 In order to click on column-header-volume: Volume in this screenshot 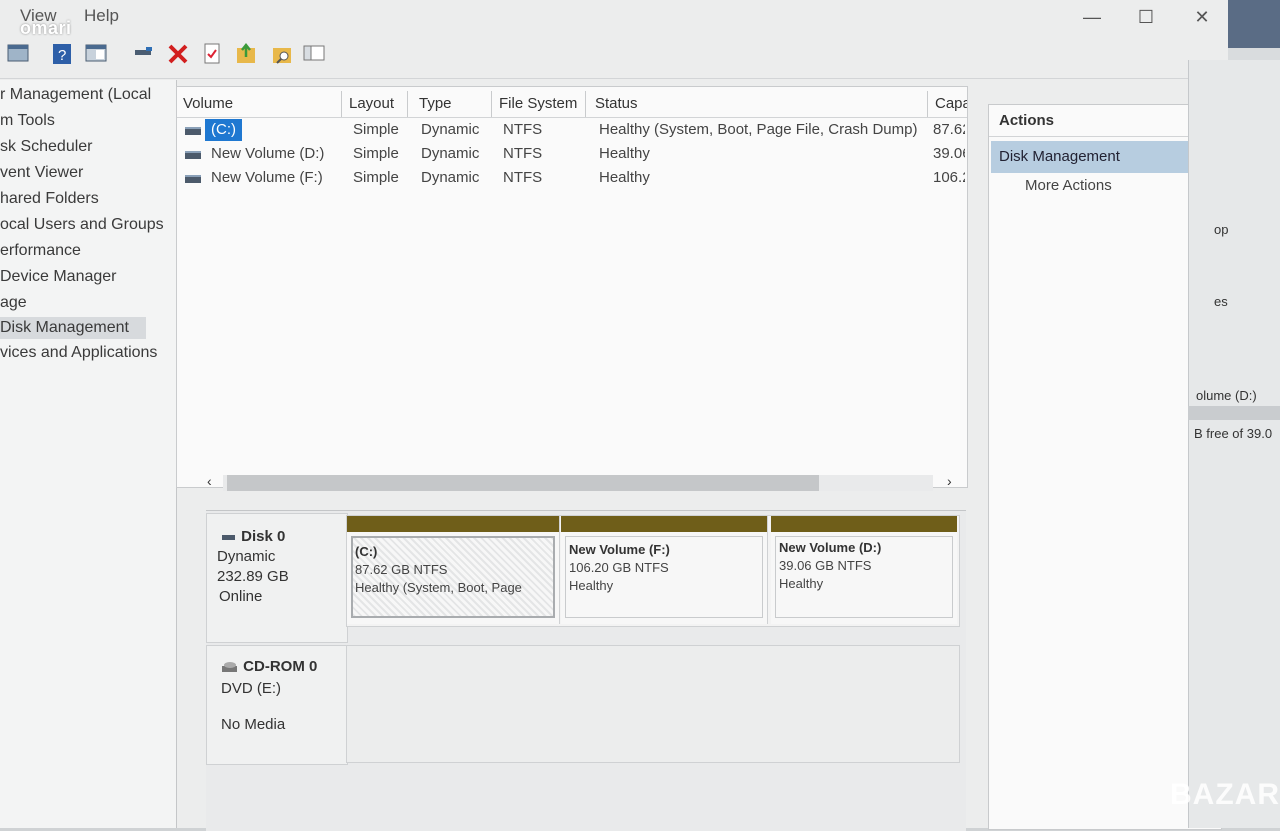, I will do `click(259, 104)`.